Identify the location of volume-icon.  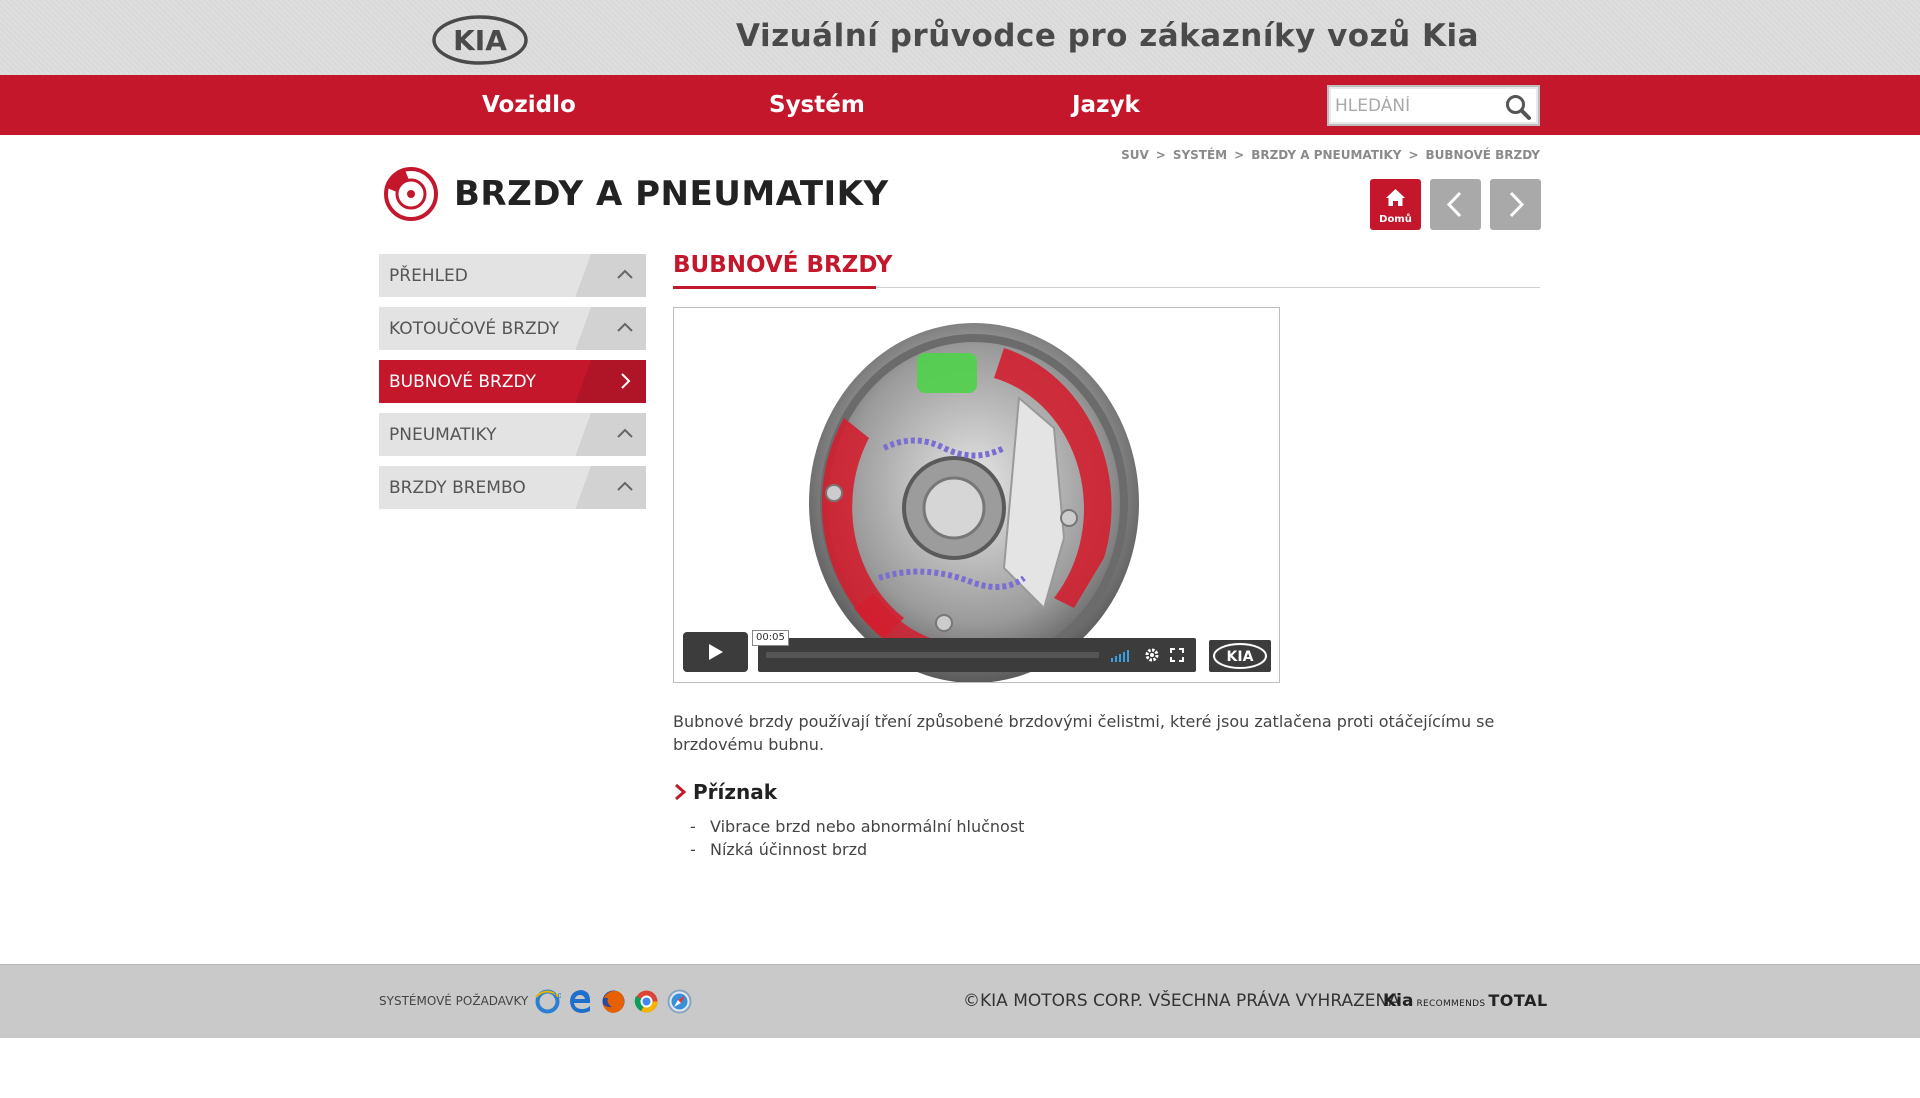
(1121, 655).